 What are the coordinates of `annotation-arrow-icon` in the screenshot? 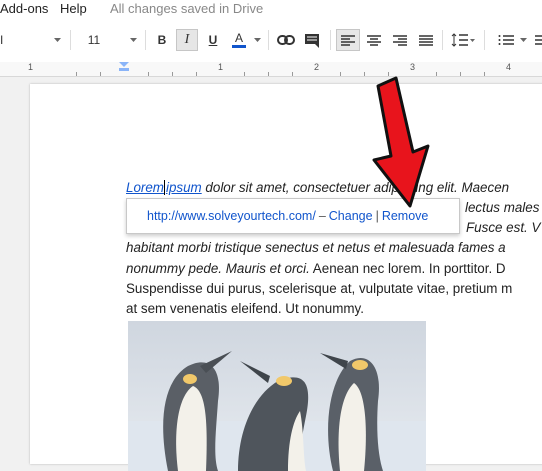 It's located at (401, 142).